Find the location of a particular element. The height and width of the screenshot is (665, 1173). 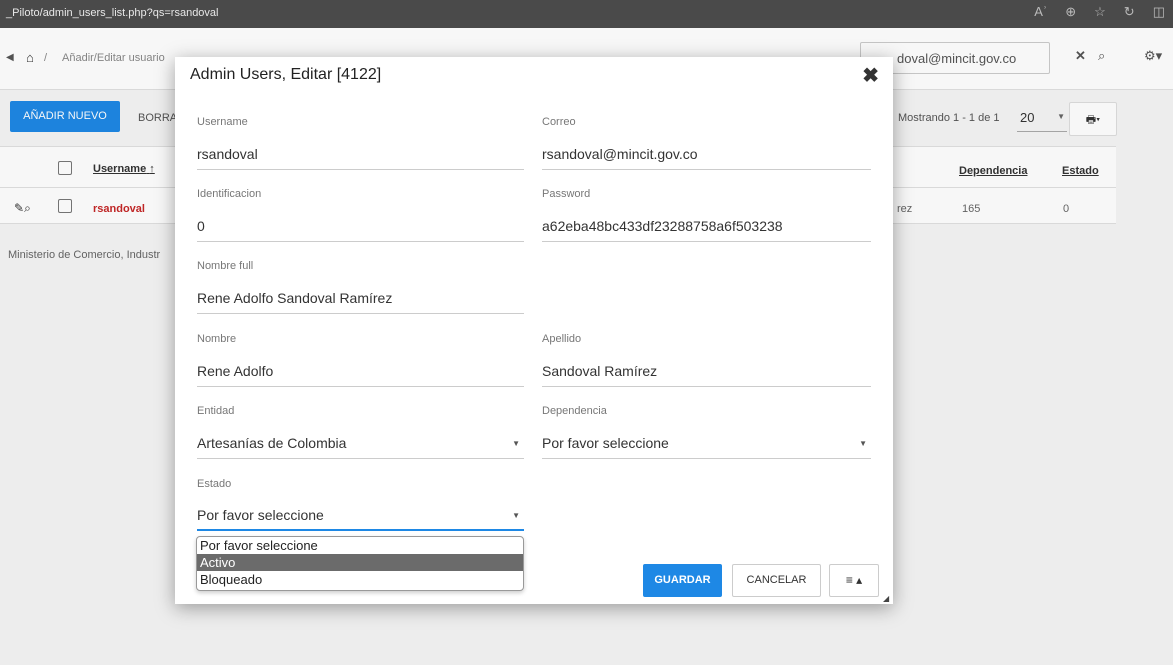

estado-label: Estado is located at coordinates (214, 484).